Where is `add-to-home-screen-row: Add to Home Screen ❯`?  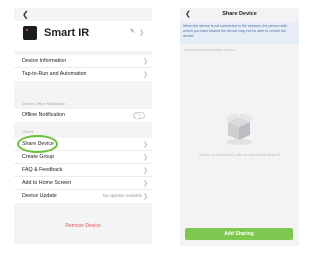
add-to-home-screen-row: Add to Home Screen ❯ is located at coordinates (83, 183).